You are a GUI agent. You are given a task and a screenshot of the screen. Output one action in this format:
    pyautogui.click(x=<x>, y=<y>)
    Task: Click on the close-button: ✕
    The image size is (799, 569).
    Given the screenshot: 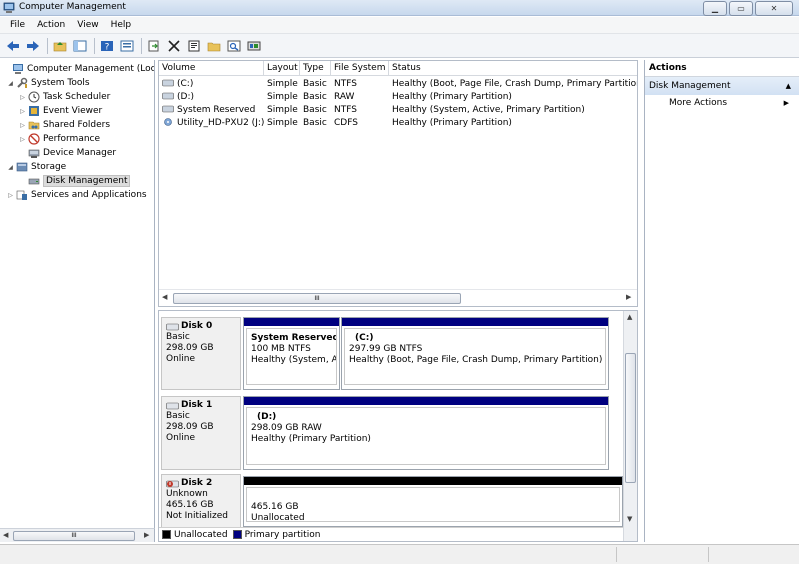 What is the action you would take?
    pyautogui.click(x=774, y=8)
    